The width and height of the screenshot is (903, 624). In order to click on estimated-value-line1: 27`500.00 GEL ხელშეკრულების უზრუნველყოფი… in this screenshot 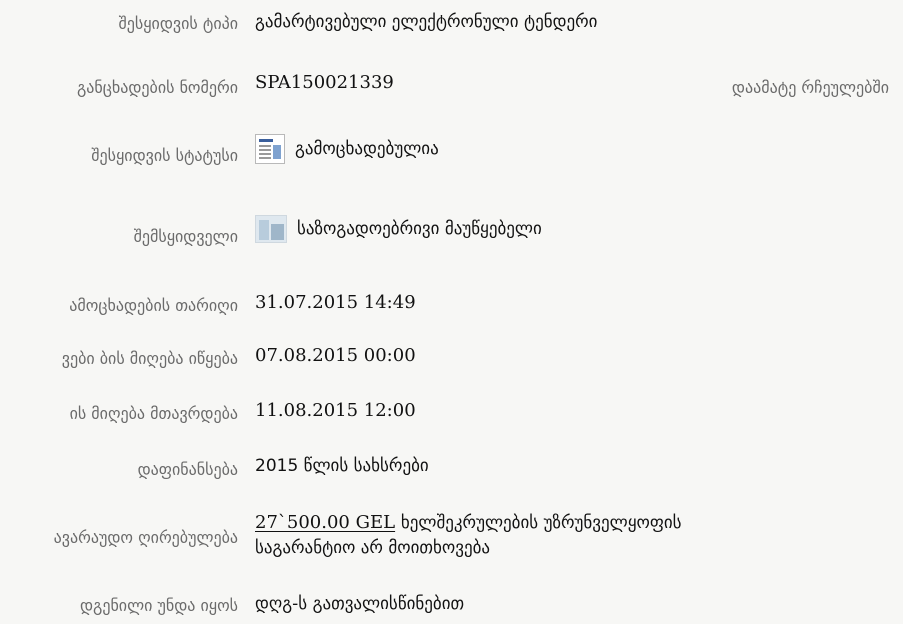, I will do `click(468, 522)`.